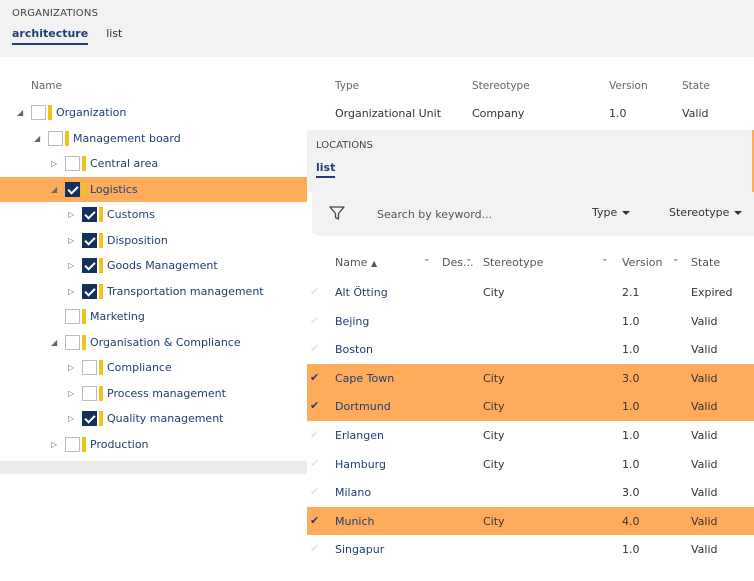 Image resolution: width=754 pixels, height=581 pixels. What do you see at coordinates (91, 112) in the screenshot?
I see `tree-item-label: Organization` at bounding box center [91, 112].